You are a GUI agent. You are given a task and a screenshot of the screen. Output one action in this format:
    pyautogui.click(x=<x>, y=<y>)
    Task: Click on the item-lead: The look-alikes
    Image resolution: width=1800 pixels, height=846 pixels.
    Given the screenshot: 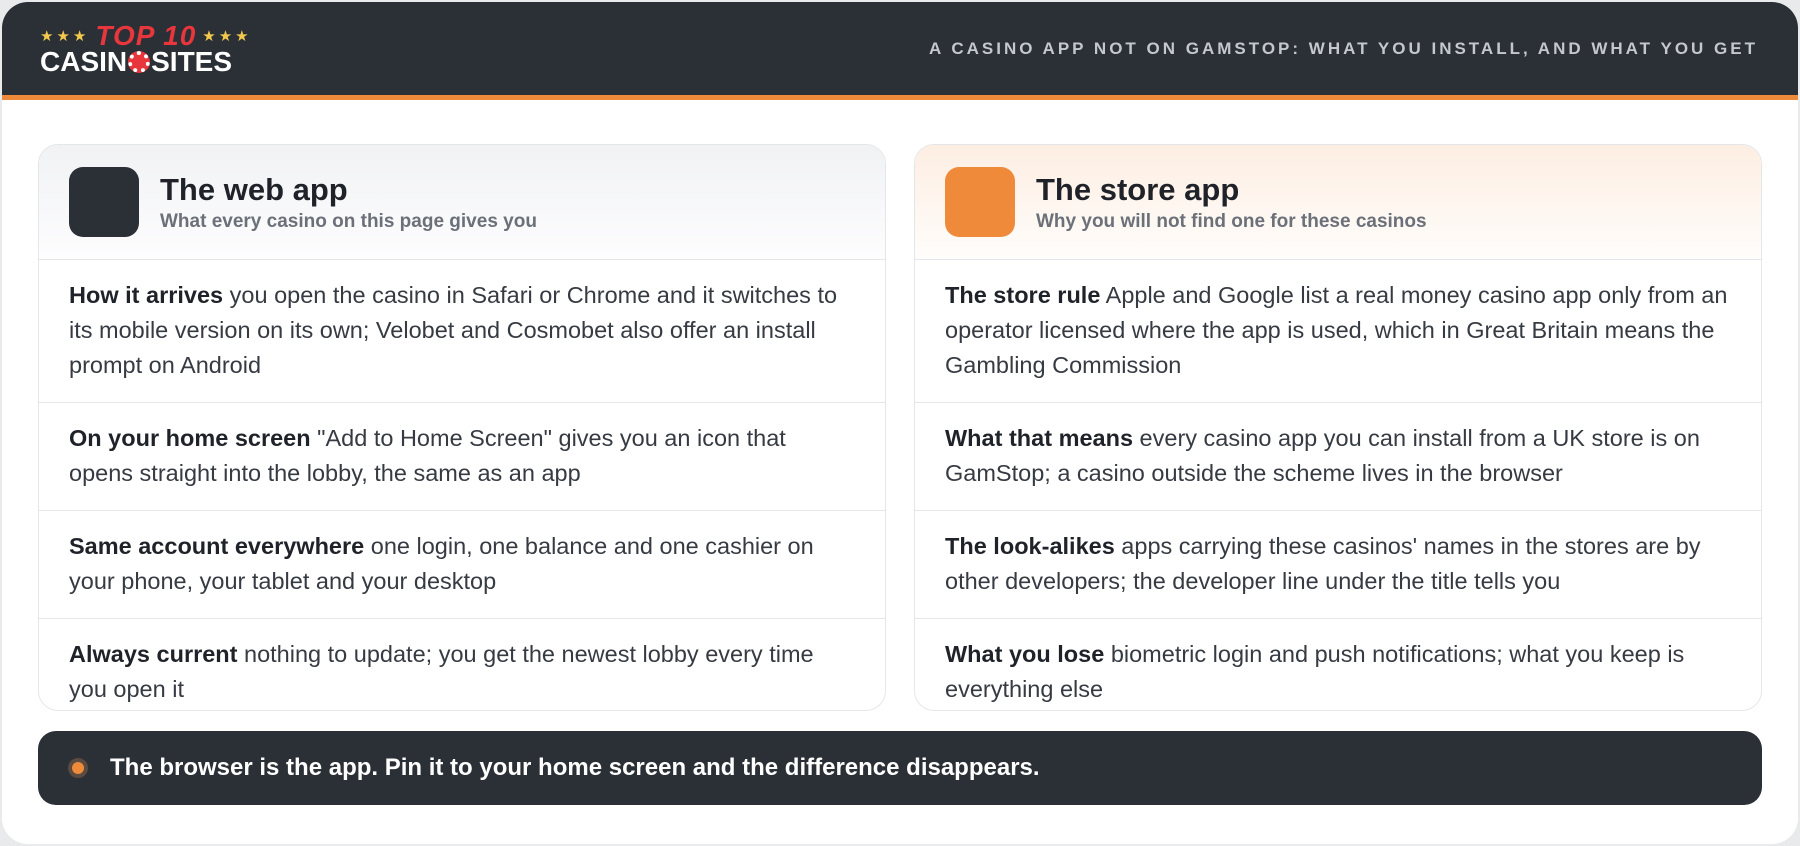 What is the action you would take?
    pyautogui.click(x=1030, y=546)
    